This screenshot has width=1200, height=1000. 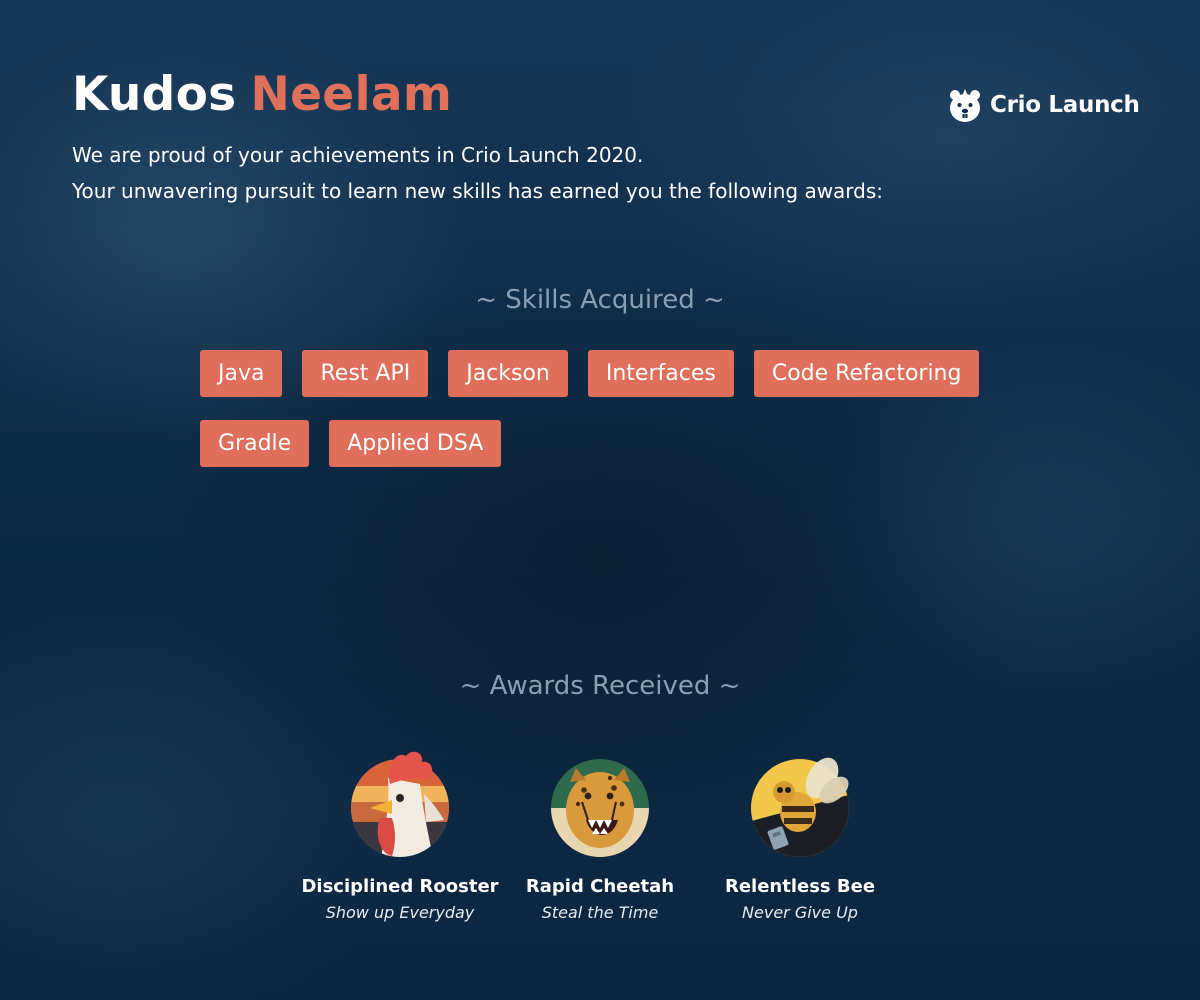 I want to click on skill-tag: Rest API, so click(x=365, y=373).